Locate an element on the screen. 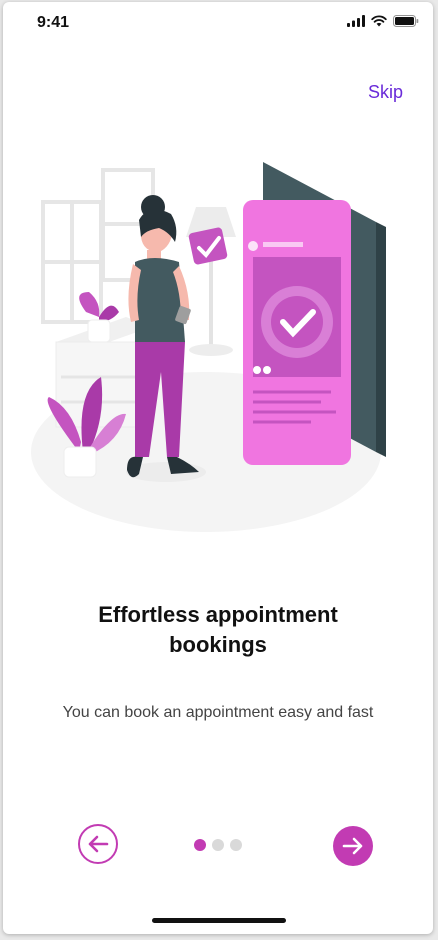 The width and height of the screenshot is (438, 940). status-bar: 9:41 is located at coordinates (218, 24).